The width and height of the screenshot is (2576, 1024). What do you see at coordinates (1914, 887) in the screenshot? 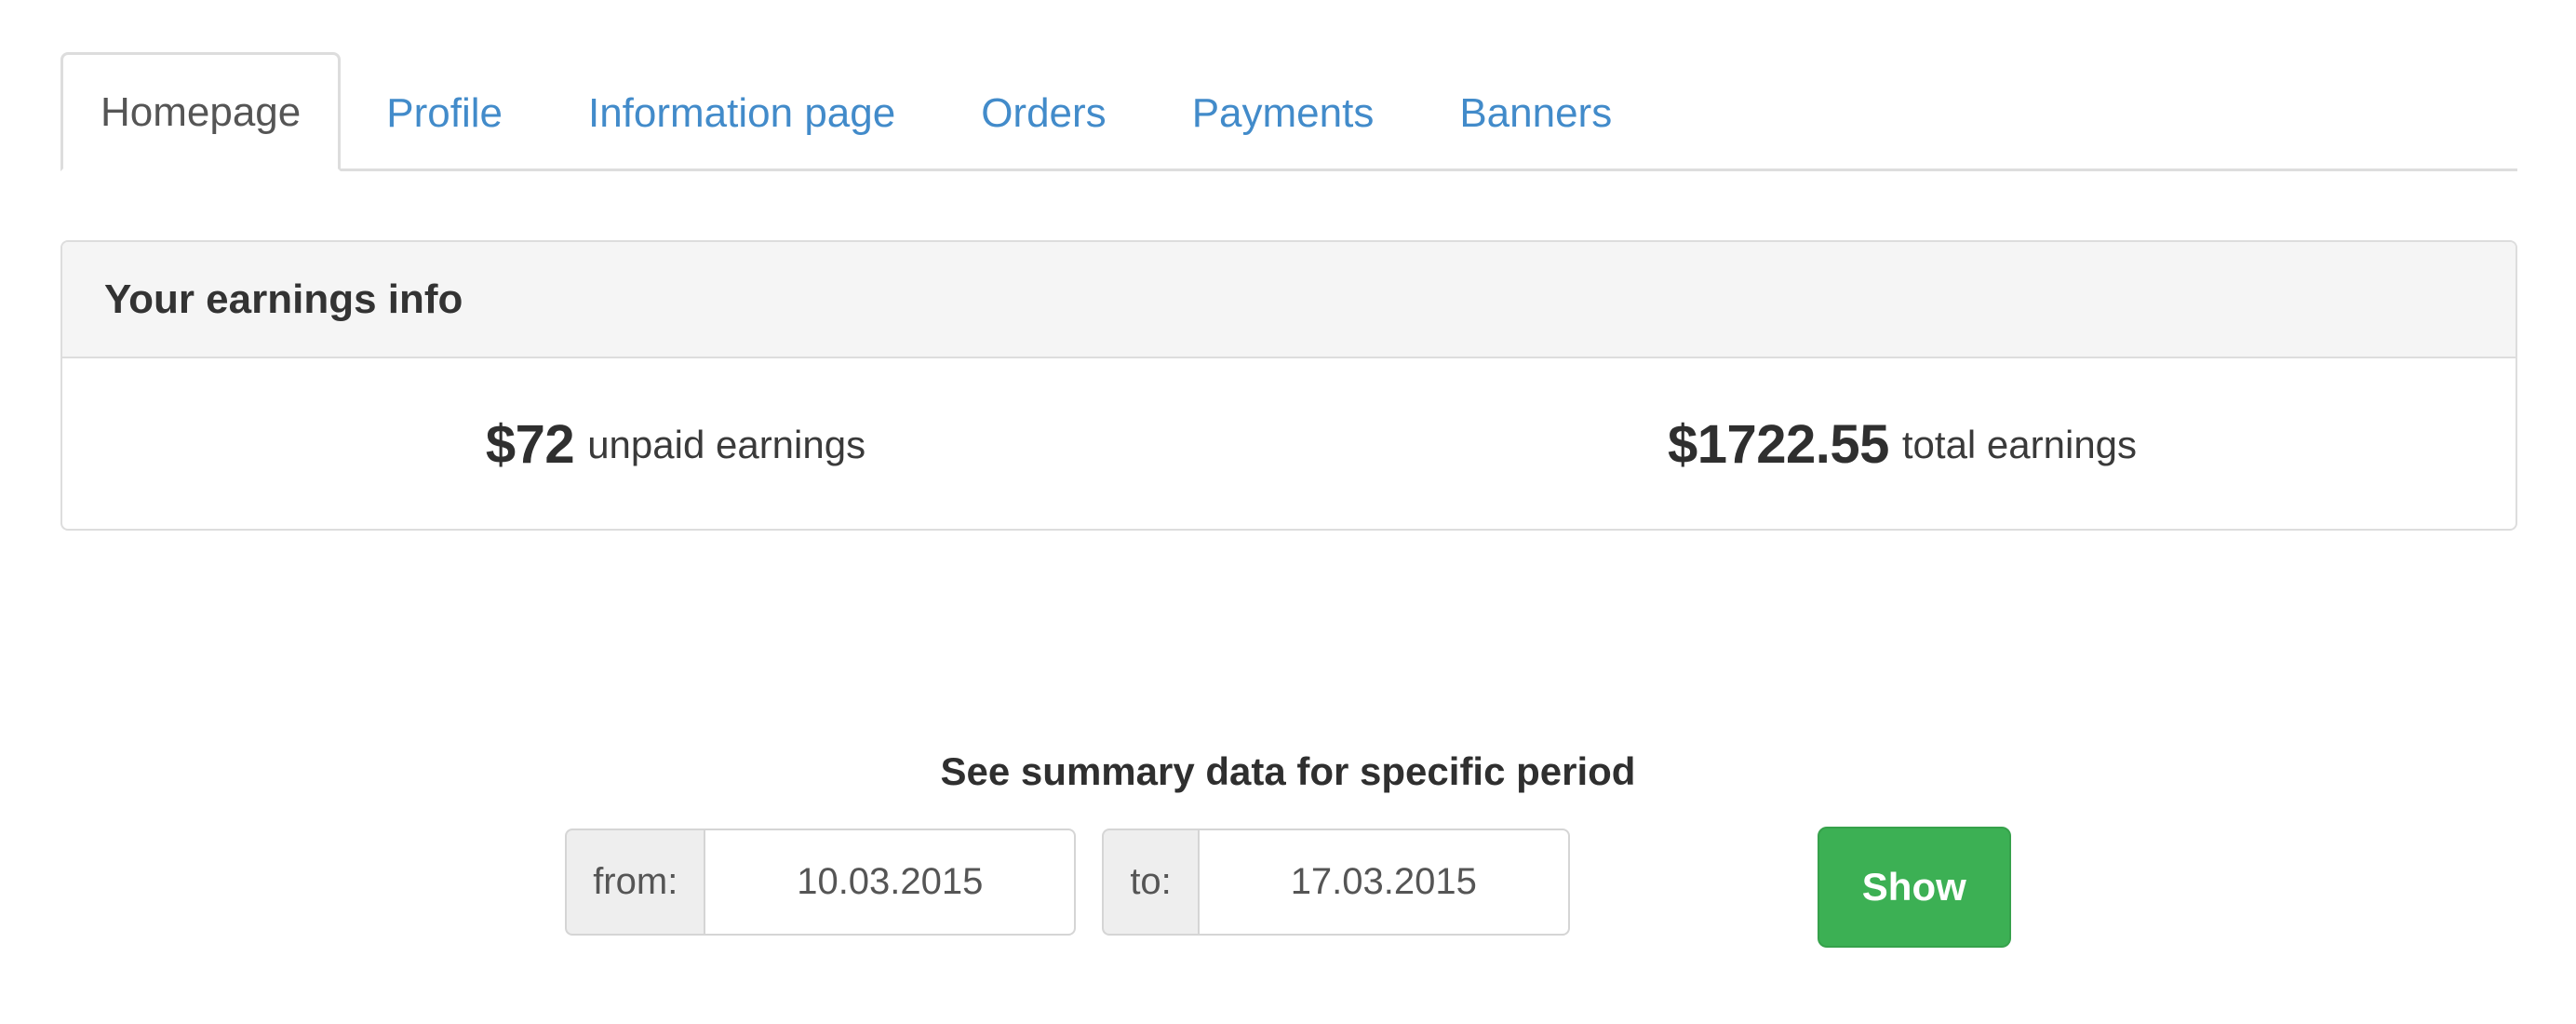
I see `show-button: Show` at bounding box center [1914, 887].